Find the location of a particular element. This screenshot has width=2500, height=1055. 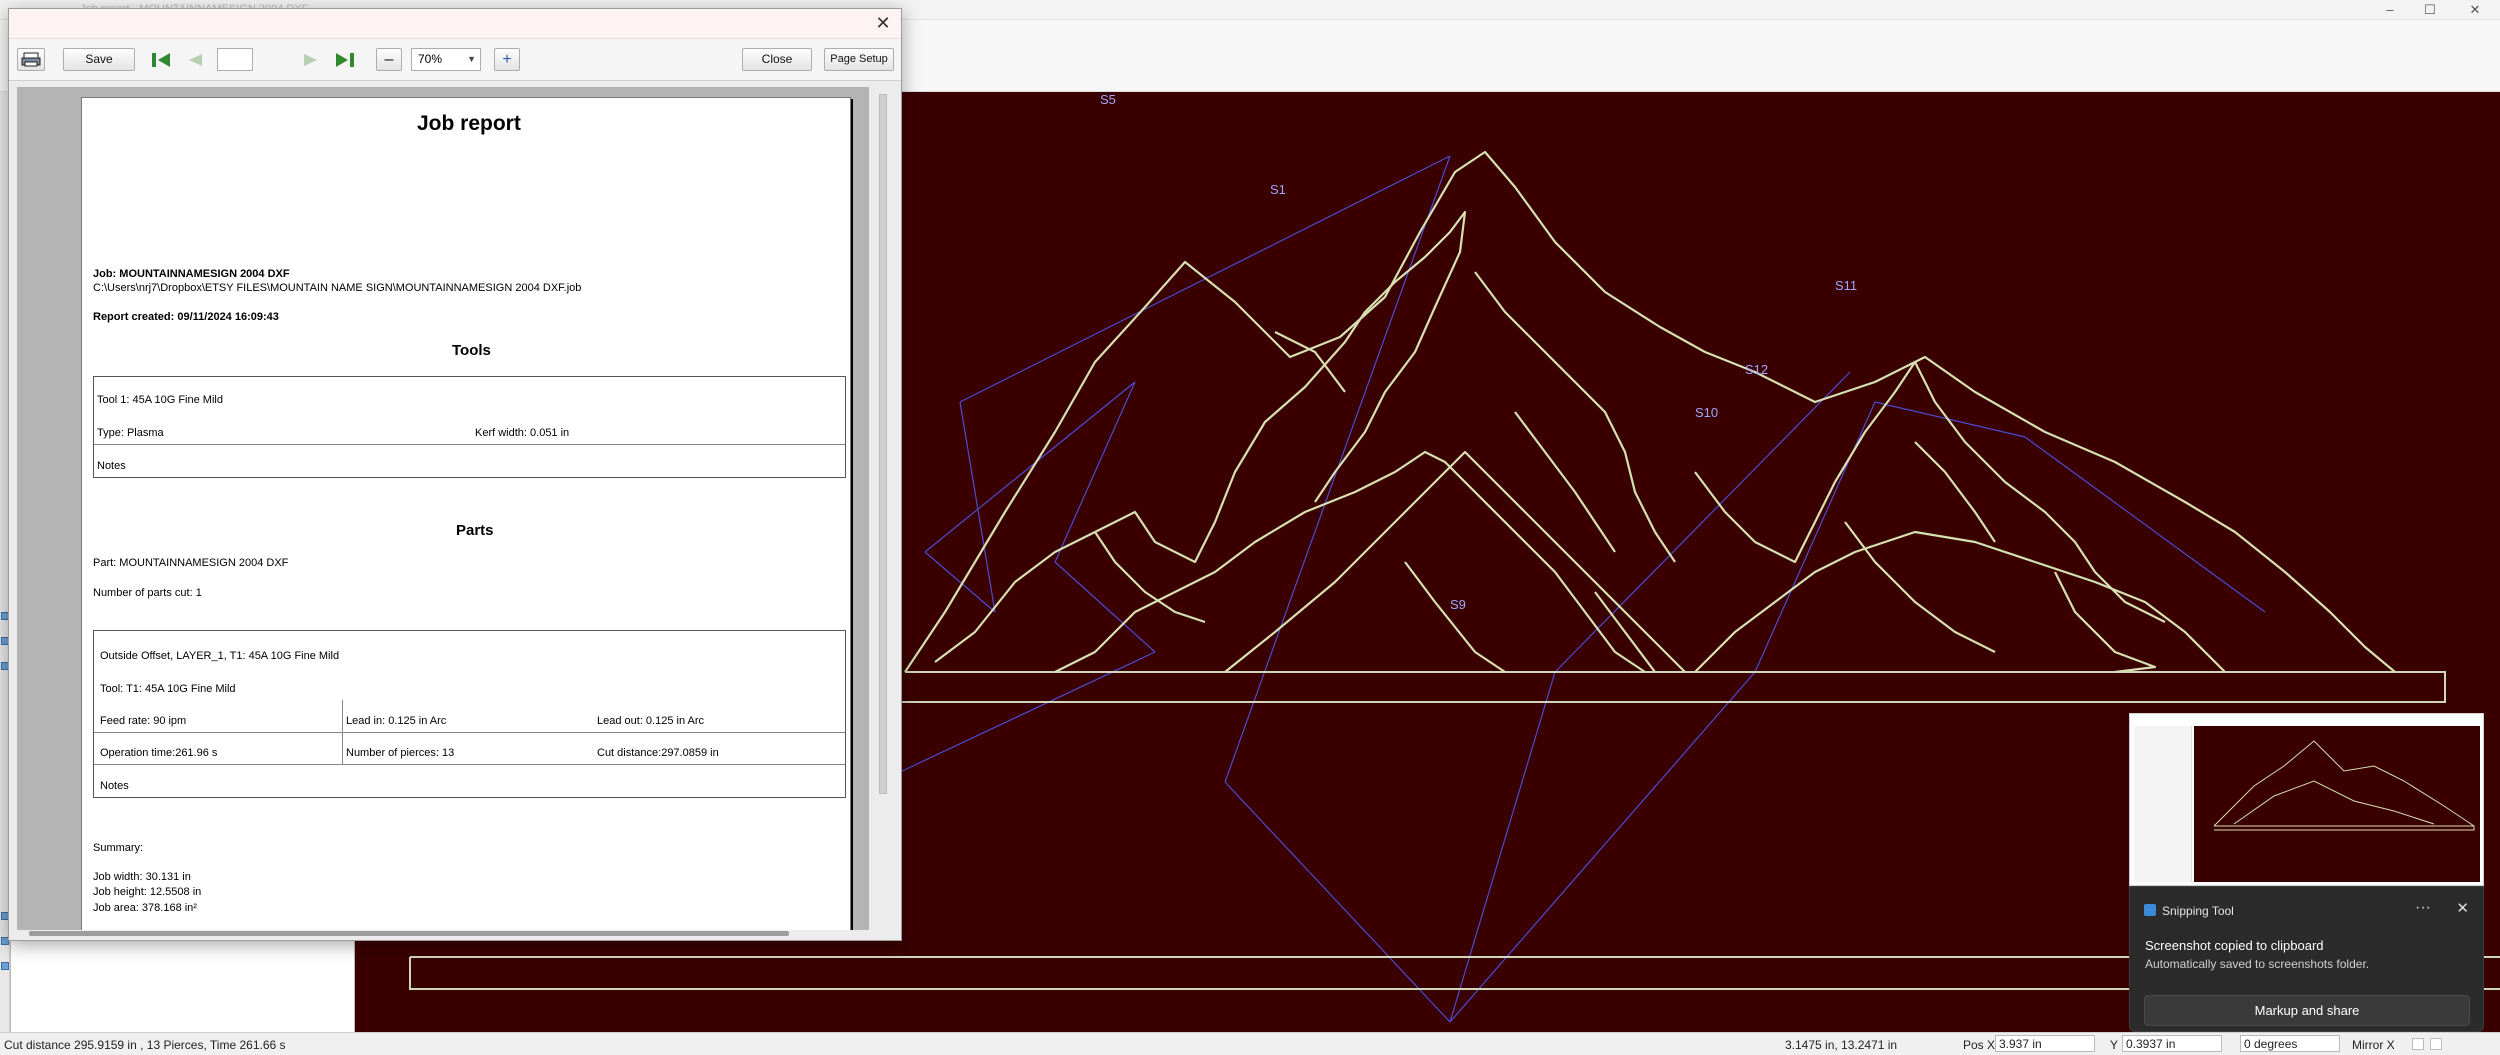

angle-field: 0 degrees is located at coordinates (2290, 1043).